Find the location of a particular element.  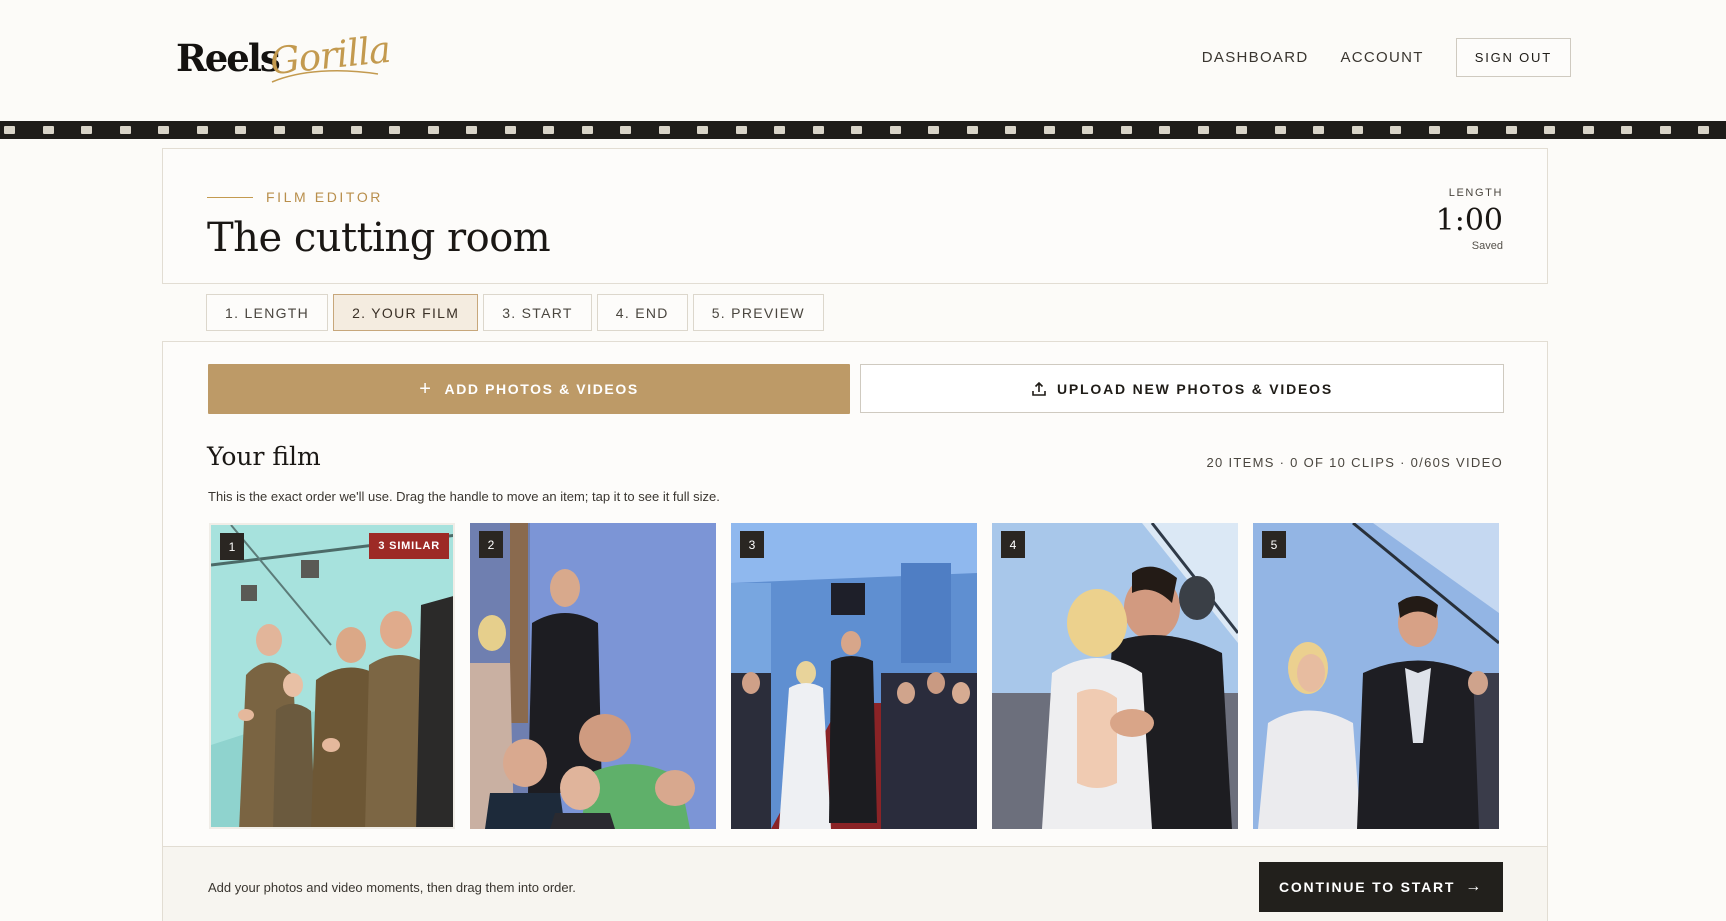

continue-to-start-button: CONTINUE TO START → is located at coordinates (1381, 887).